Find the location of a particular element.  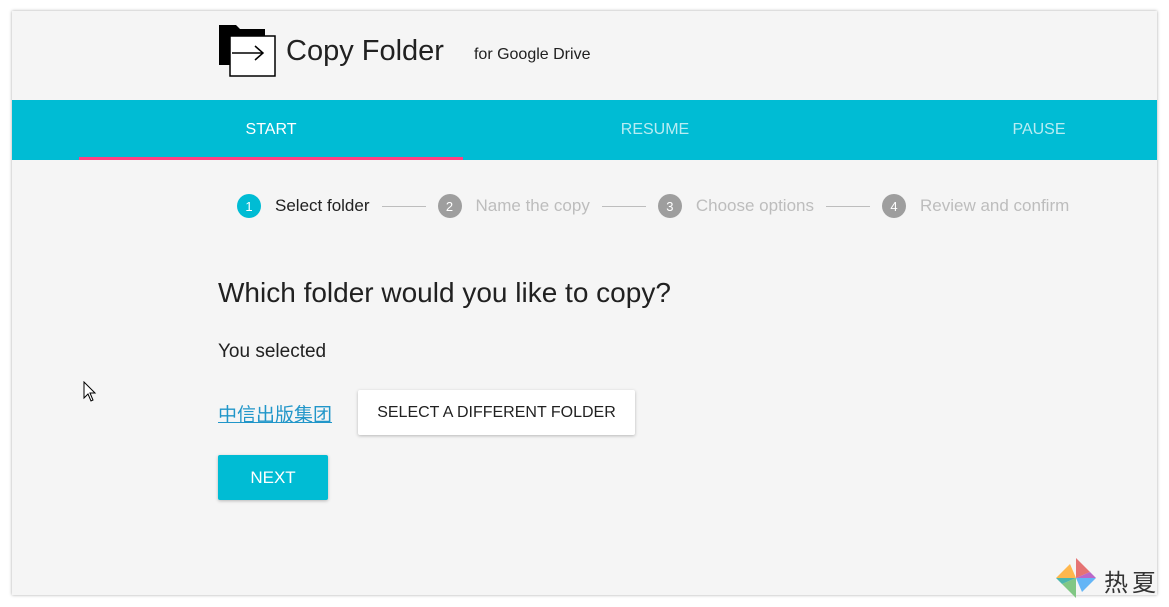

tab-resume: RESUME is located at coordinates (655, 130).